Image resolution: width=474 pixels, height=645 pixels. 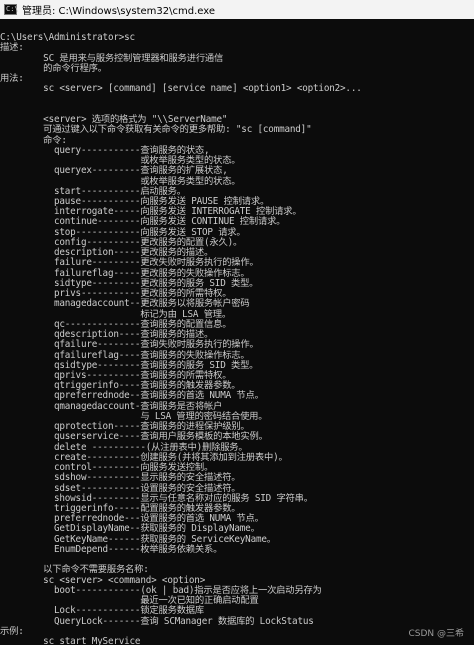 What do you see at coordinates (129, 345) in the screenshot?
I see `console-line: qfailure--------查询失败时服务执行的操作。` at bounding box center [129, 345].